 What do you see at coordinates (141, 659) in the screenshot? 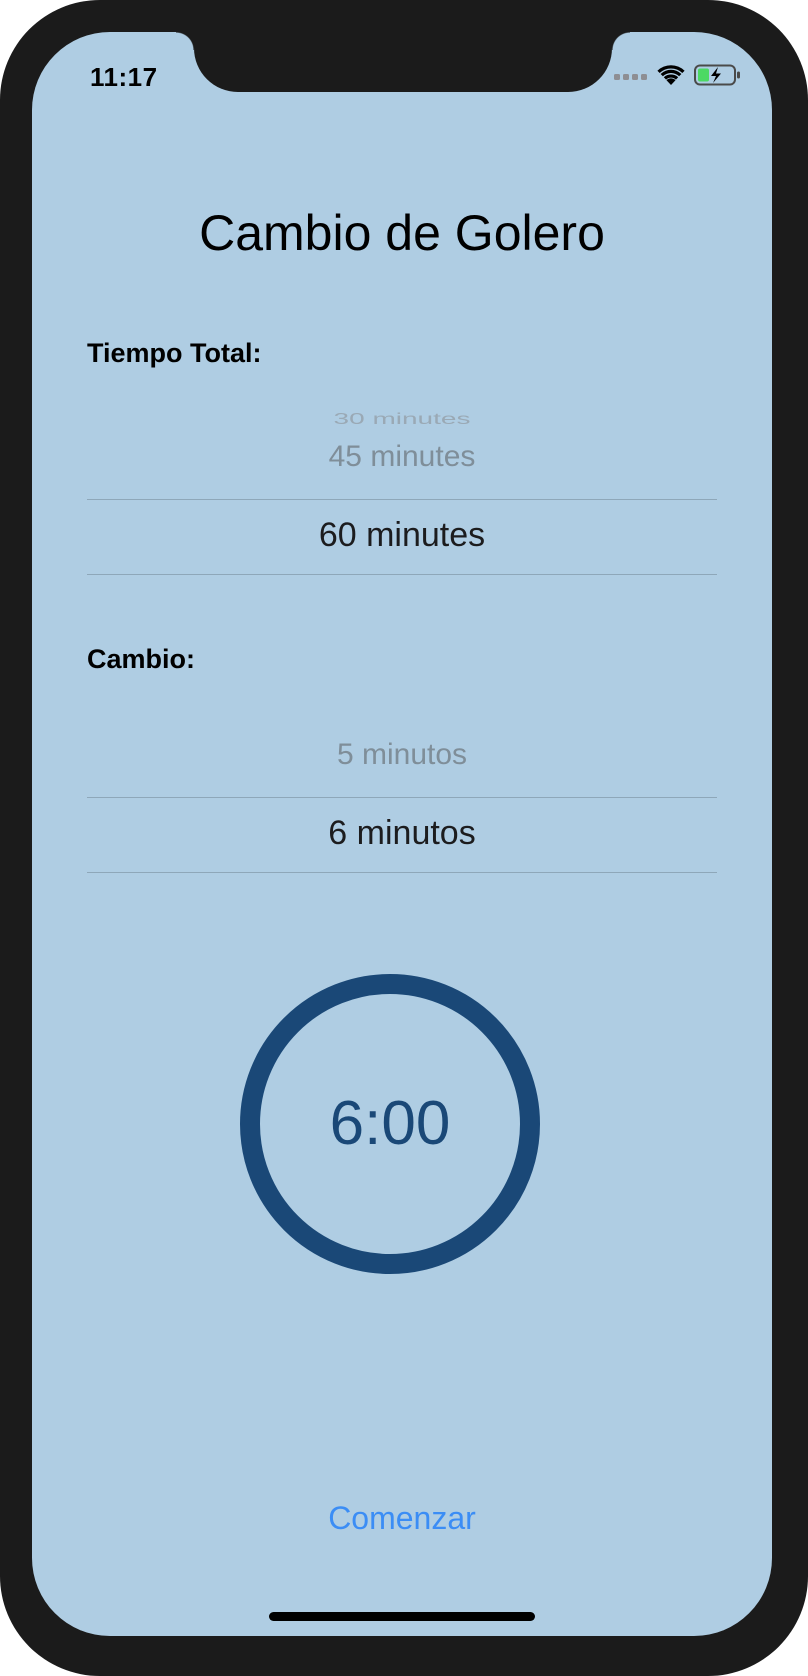
I see `change-label: Cambio:` at bounding box center [141, 659].